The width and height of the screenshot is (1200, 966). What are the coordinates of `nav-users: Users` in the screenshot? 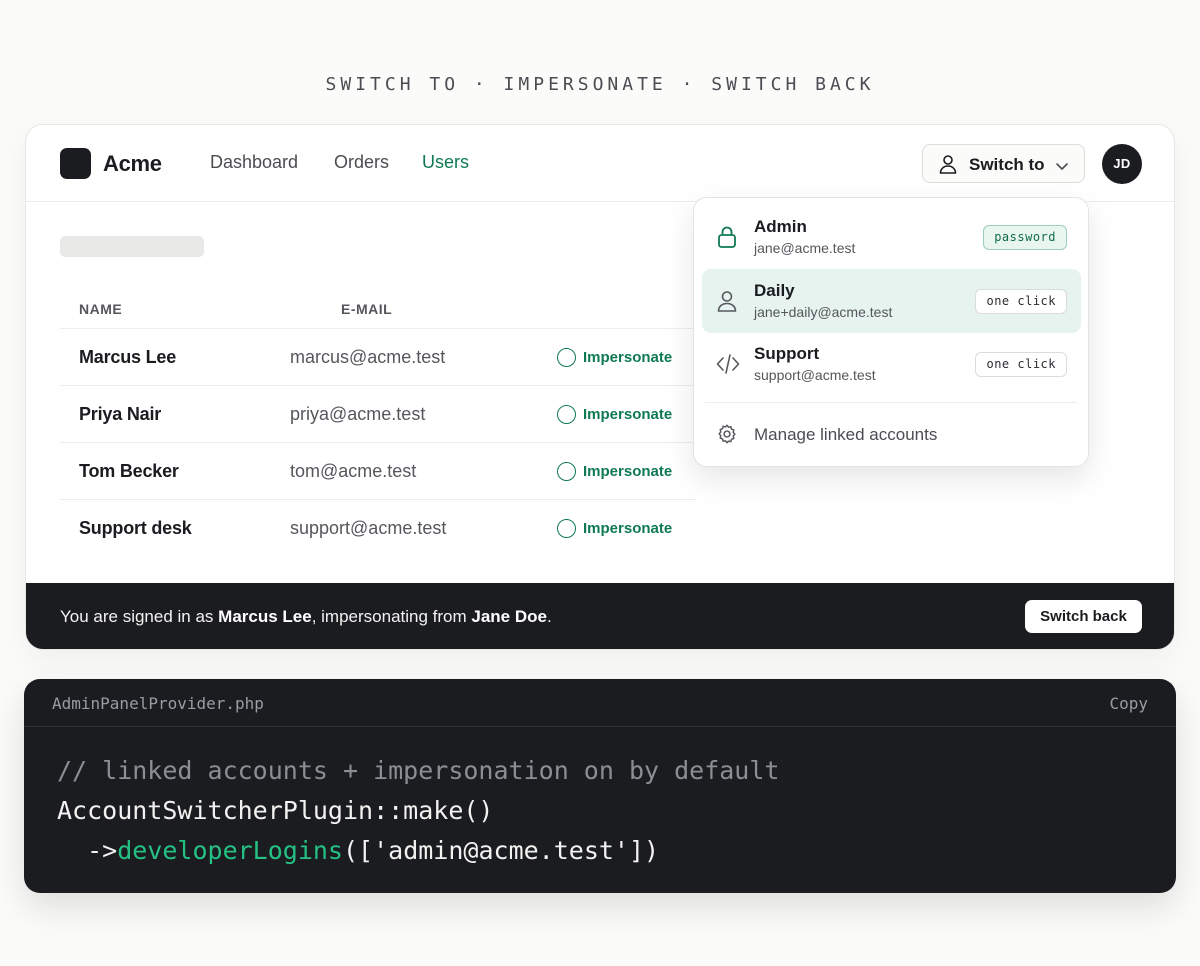 It's located at (445, 162).